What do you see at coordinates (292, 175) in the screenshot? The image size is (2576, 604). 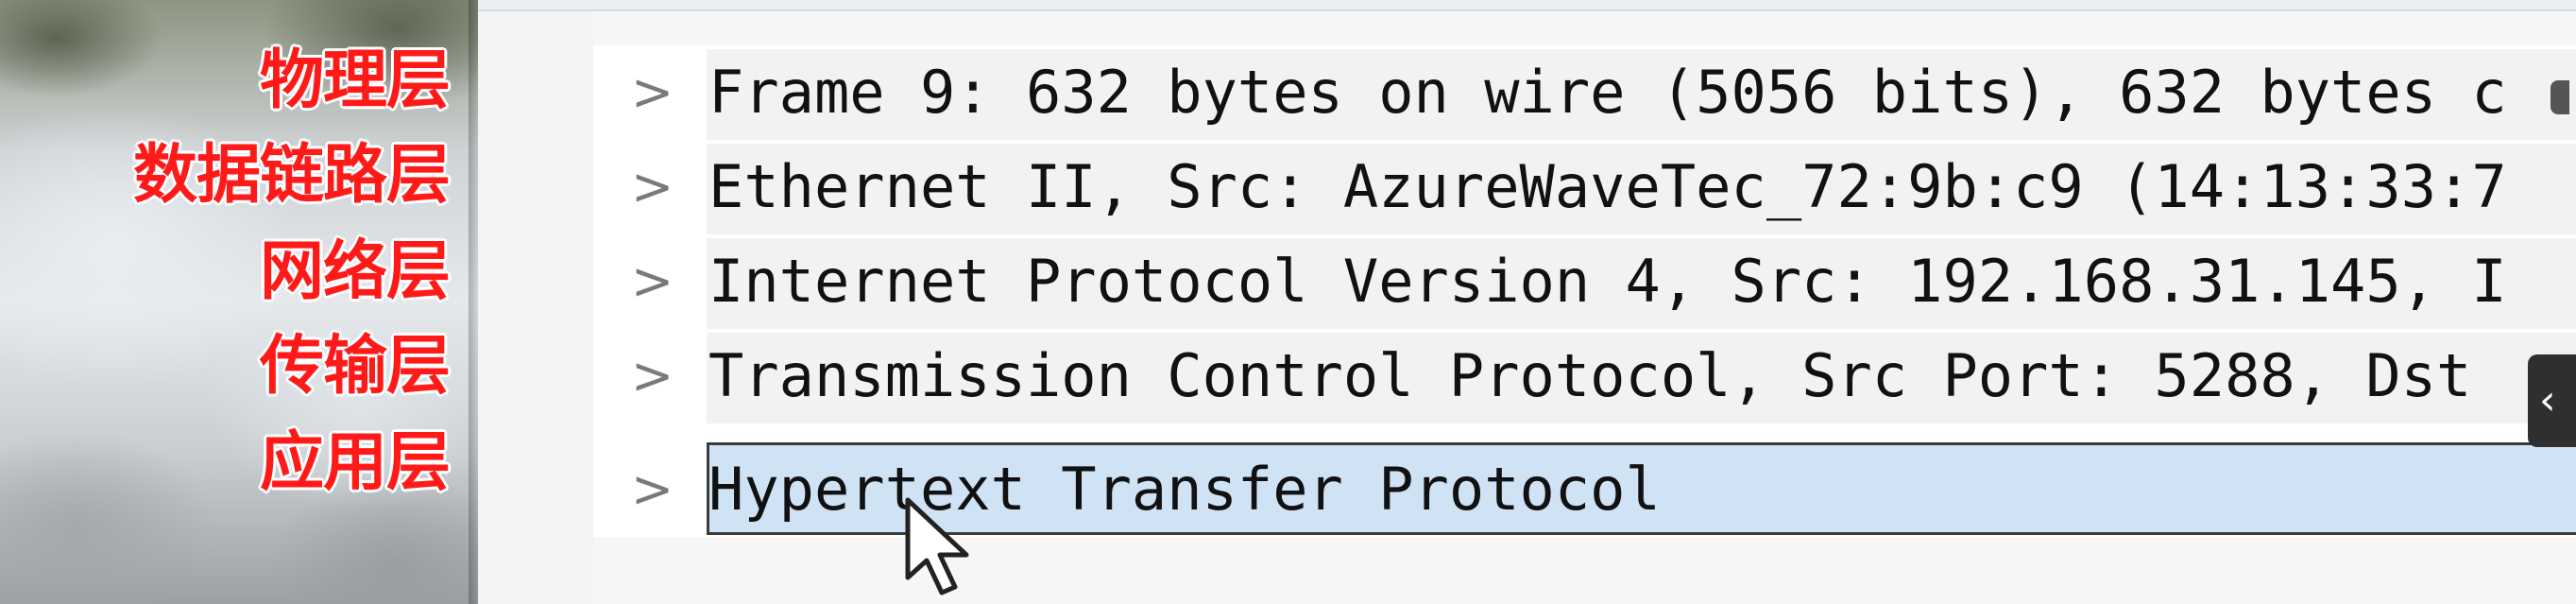 I see `label-data-link-layer: 数据链路层` at bounding box center [292, 175].